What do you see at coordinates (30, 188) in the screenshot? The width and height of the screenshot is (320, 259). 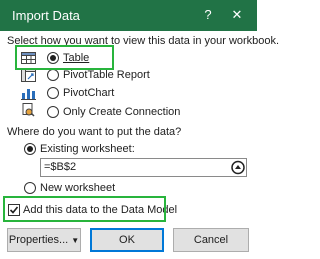 I see `new-worksheet-radio` at bounding box center [30, 188].